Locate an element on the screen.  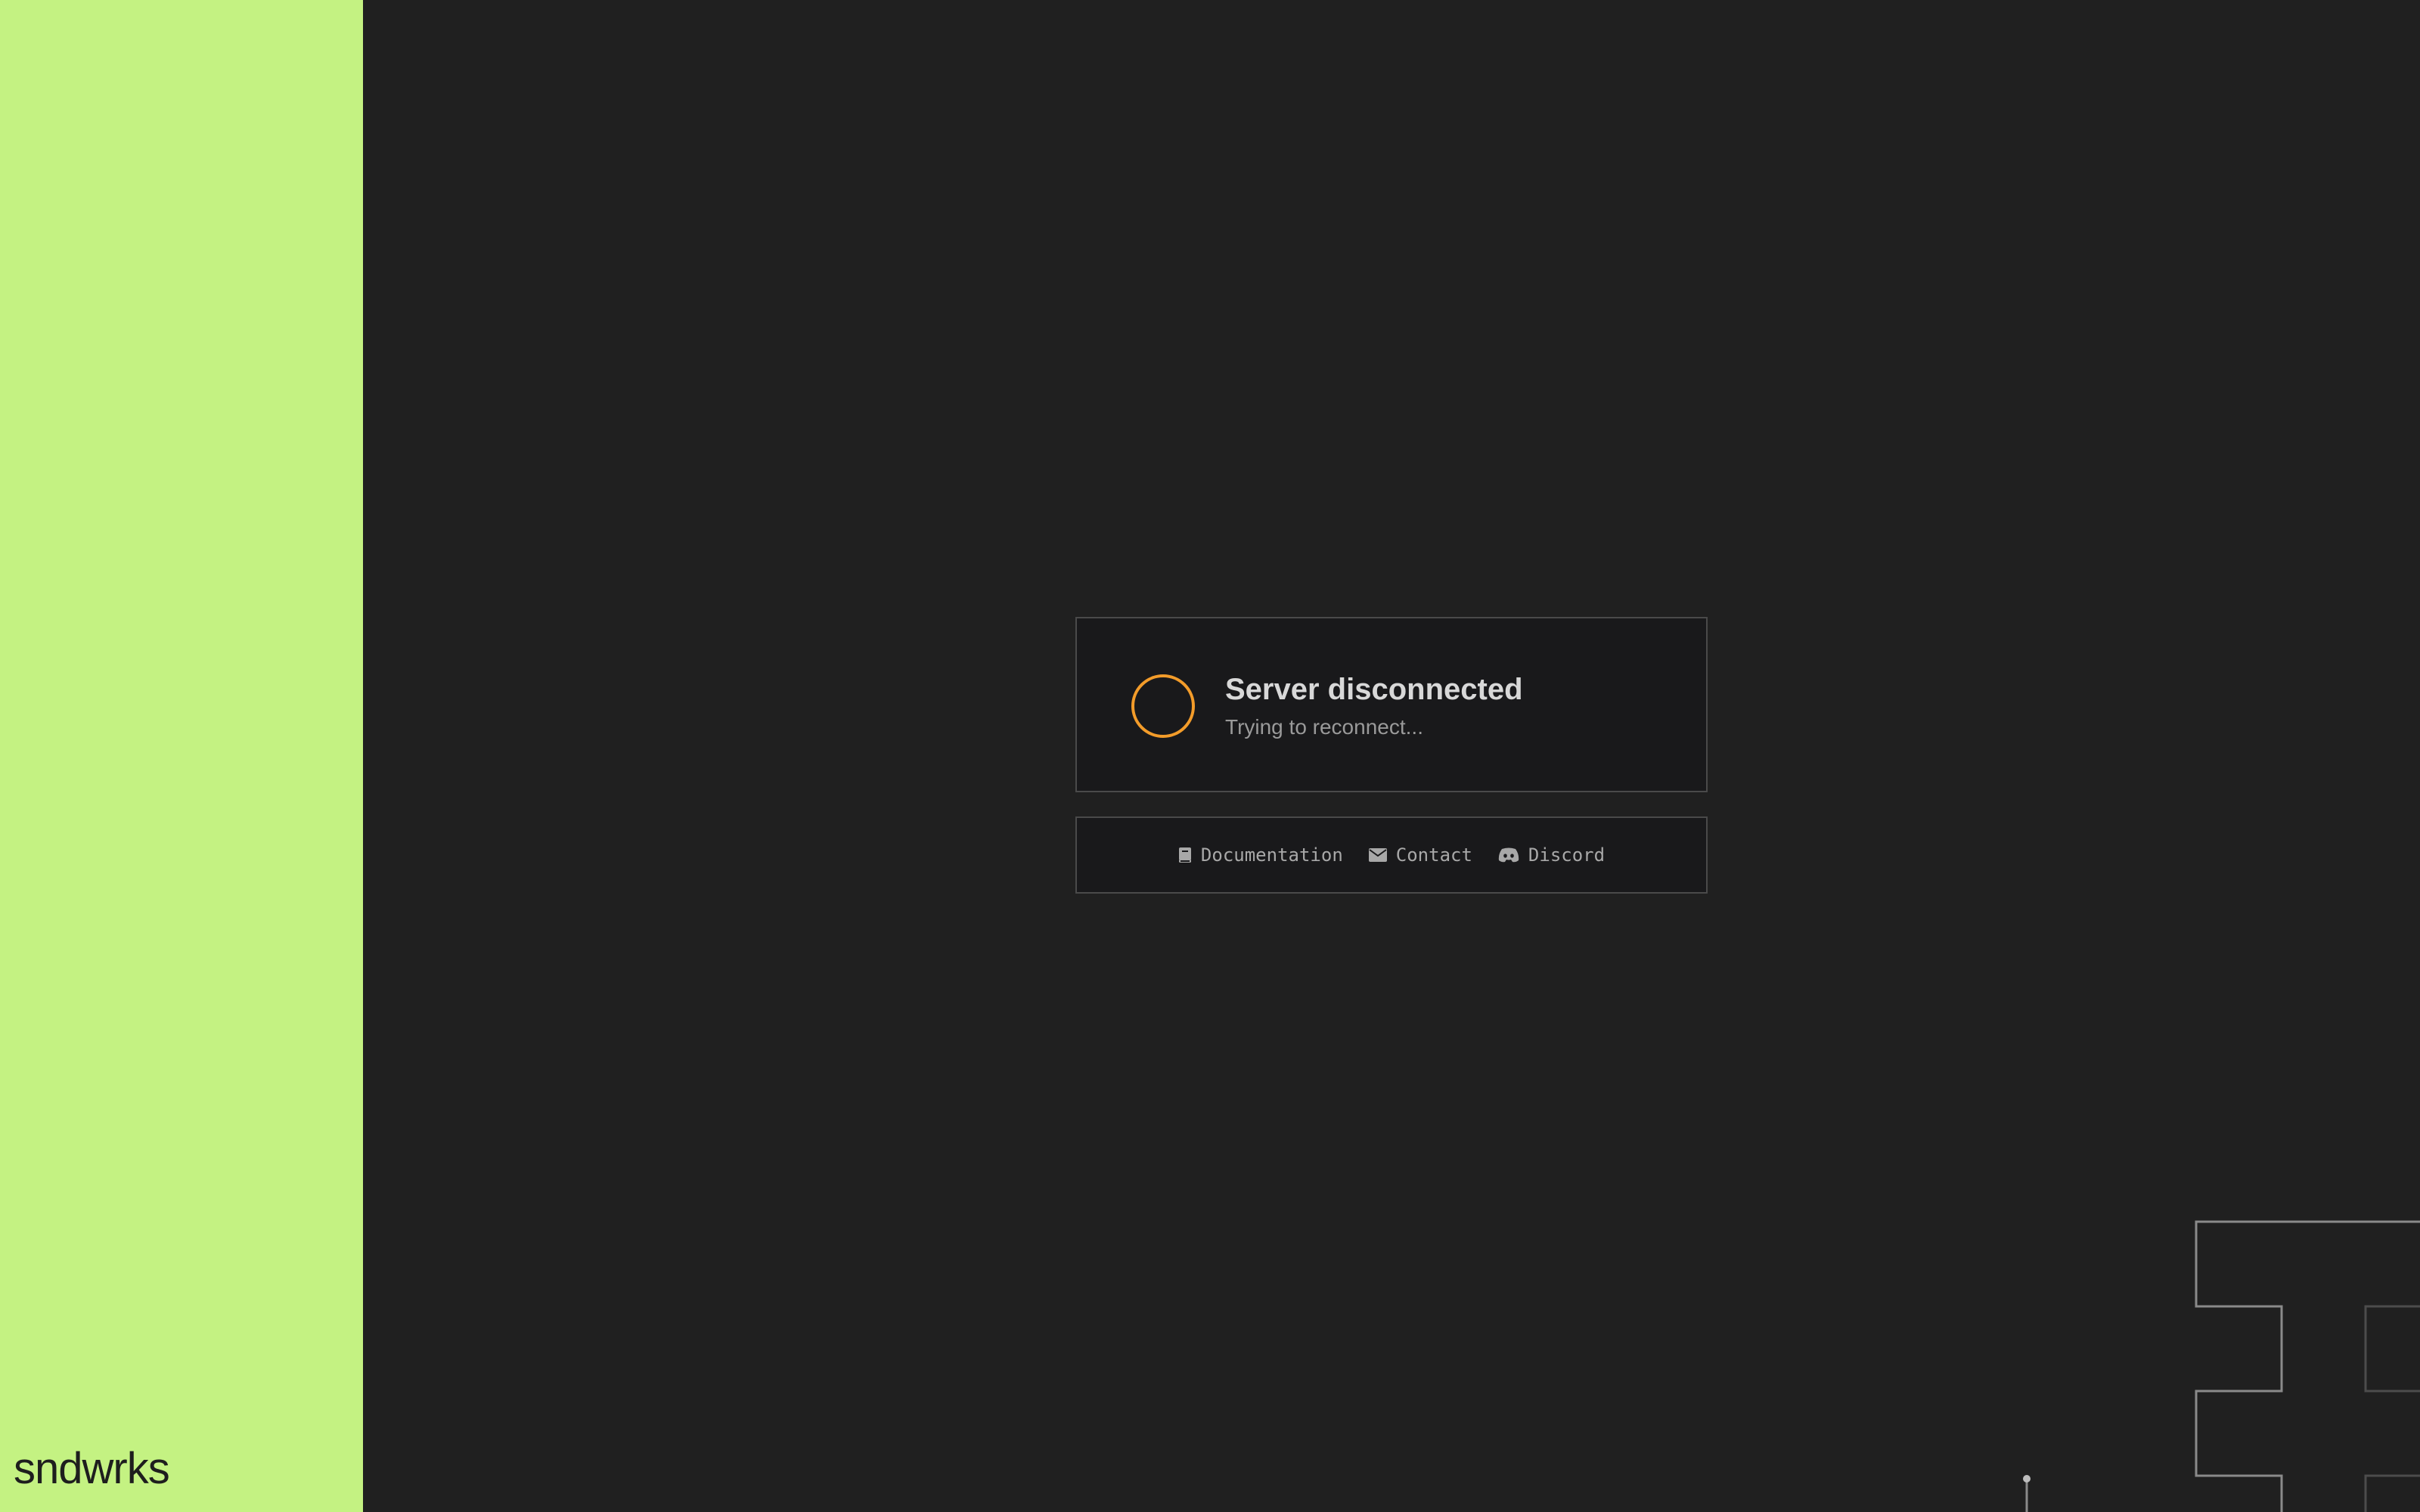
envelope-icon is located at coordinates (1377, 855).